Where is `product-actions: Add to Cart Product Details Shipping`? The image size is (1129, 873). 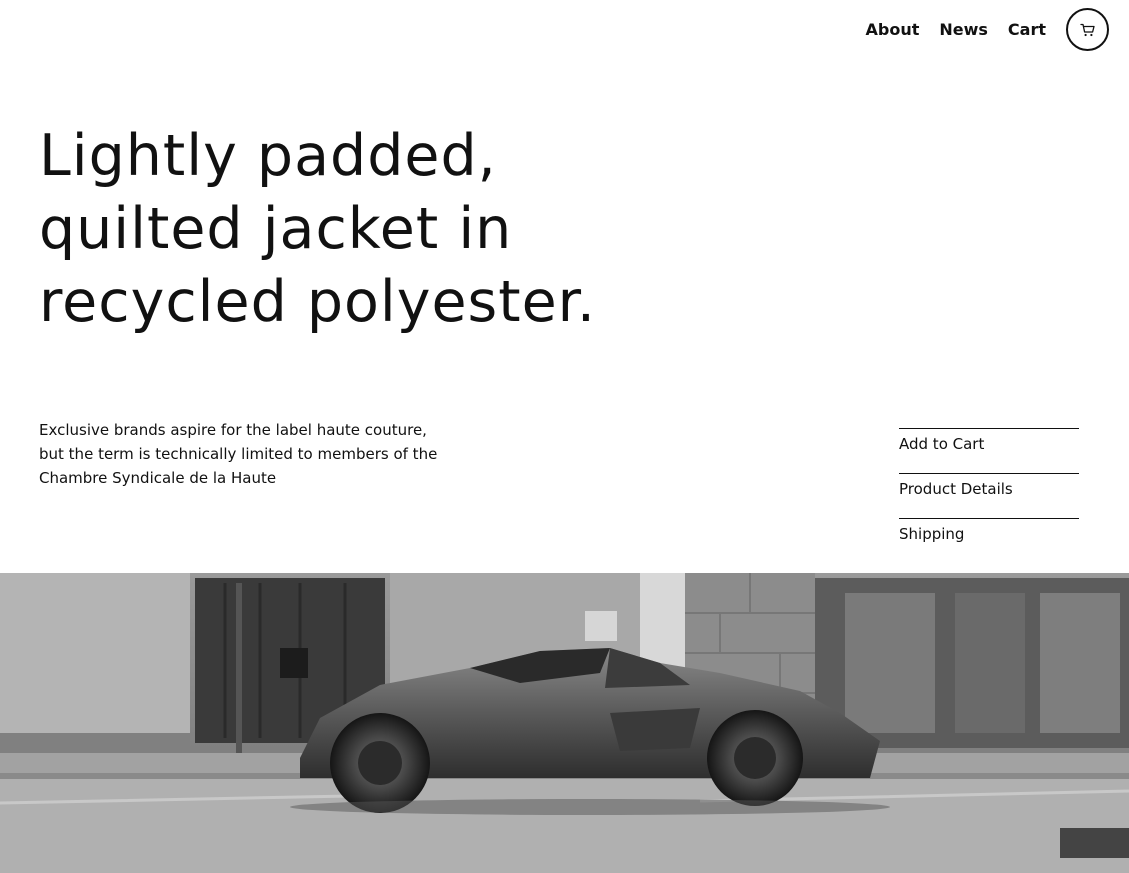 product-actions: Add to Cart Product Details Shipping is located at coordinates (989, 495).